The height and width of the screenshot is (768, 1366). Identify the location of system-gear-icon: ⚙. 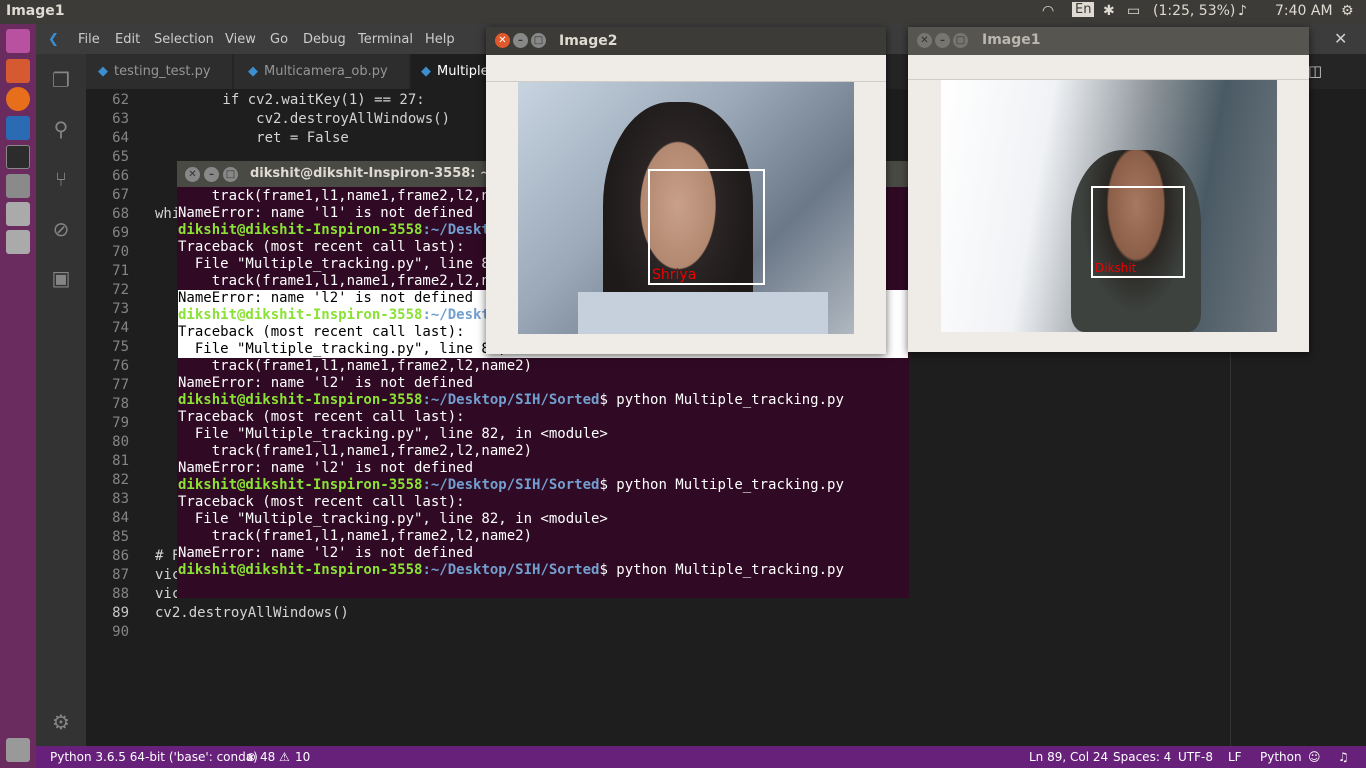
(1347, 11).